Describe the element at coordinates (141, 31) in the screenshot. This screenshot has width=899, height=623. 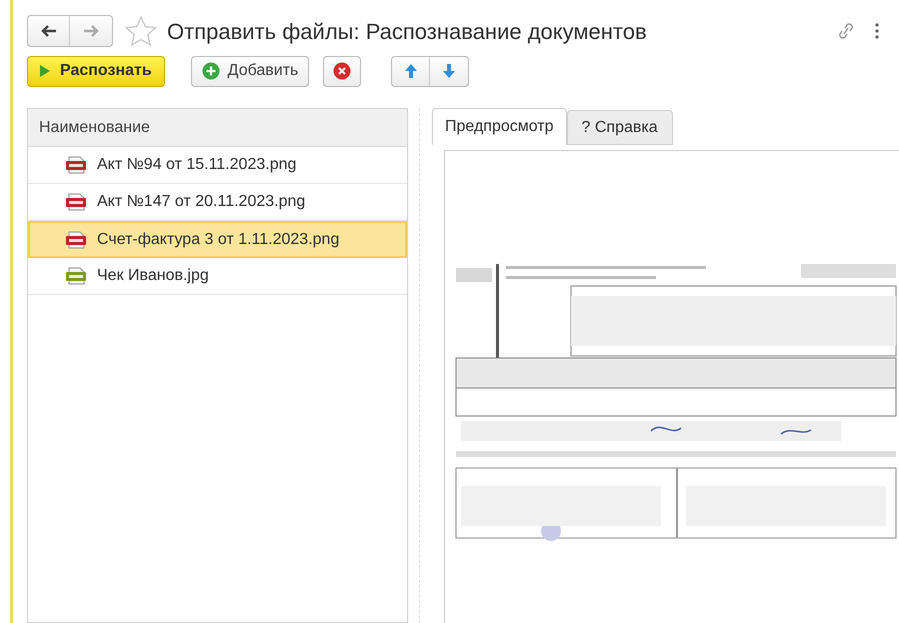
I see `star-icon` at that location.